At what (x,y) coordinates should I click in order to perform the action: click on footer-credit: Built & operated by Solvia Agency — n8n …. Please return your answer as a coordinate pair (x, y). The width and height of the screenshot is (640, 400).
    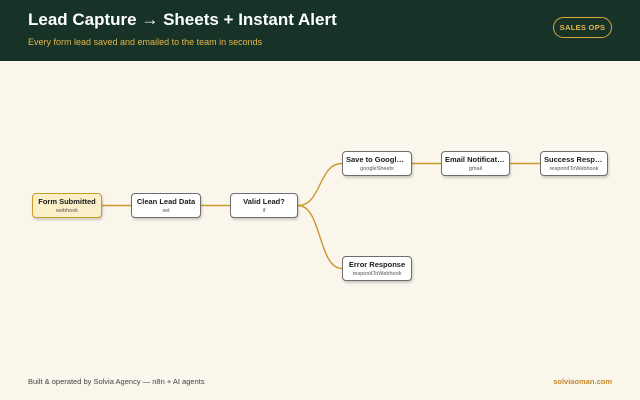
    Looking at the image, I should click on (116, 381).